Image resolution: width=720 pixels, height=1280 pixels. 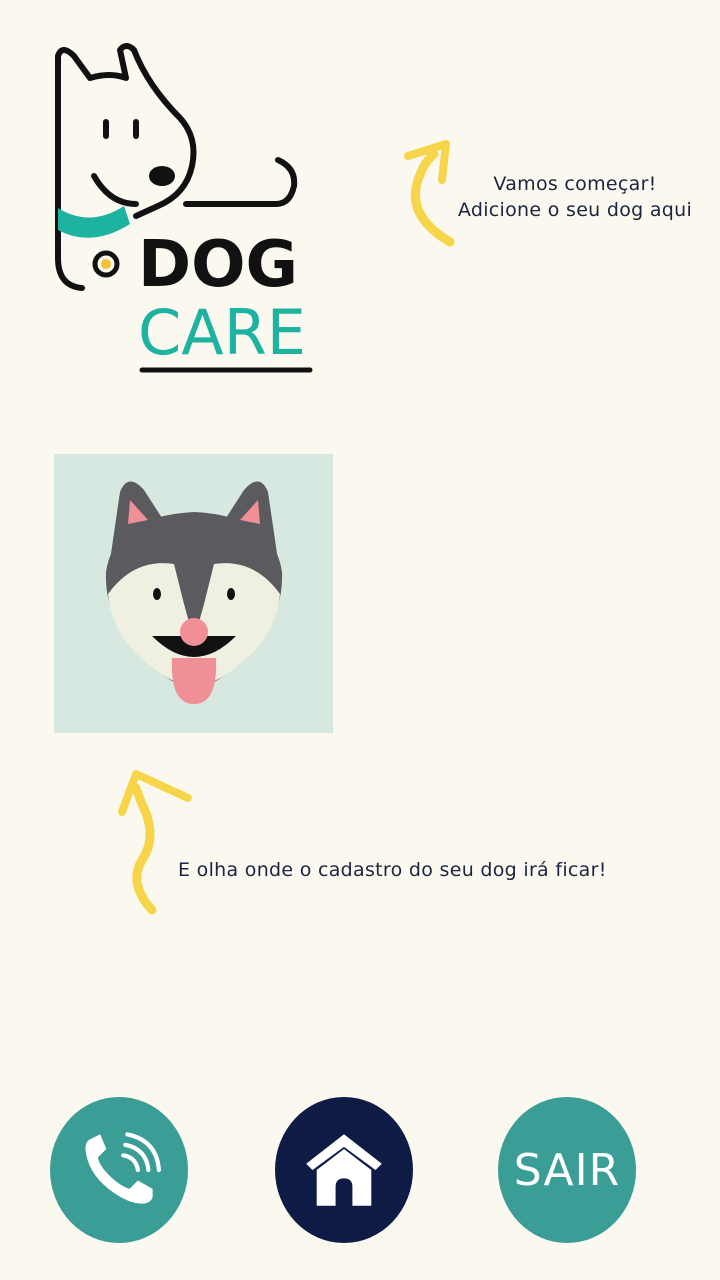 I want to click on home-button, so click(x=344, y=1170).